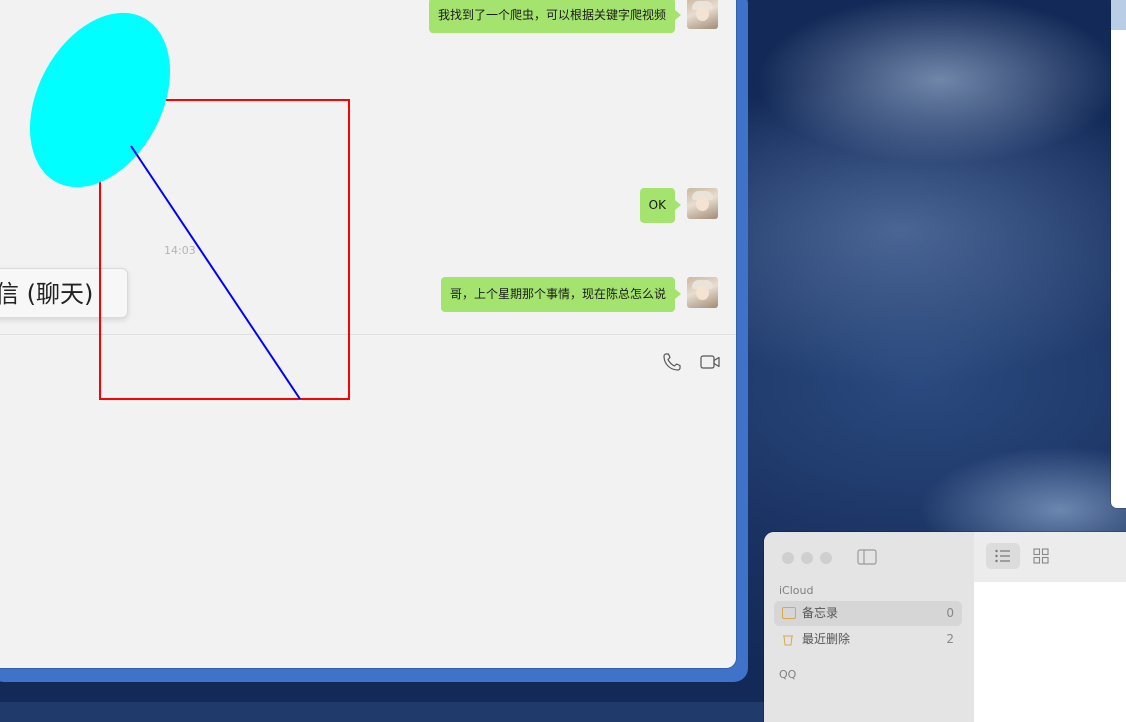 This screenshot has width=1126, height=722. I want to click on section-label-qq: QQ, so click(788, 674).